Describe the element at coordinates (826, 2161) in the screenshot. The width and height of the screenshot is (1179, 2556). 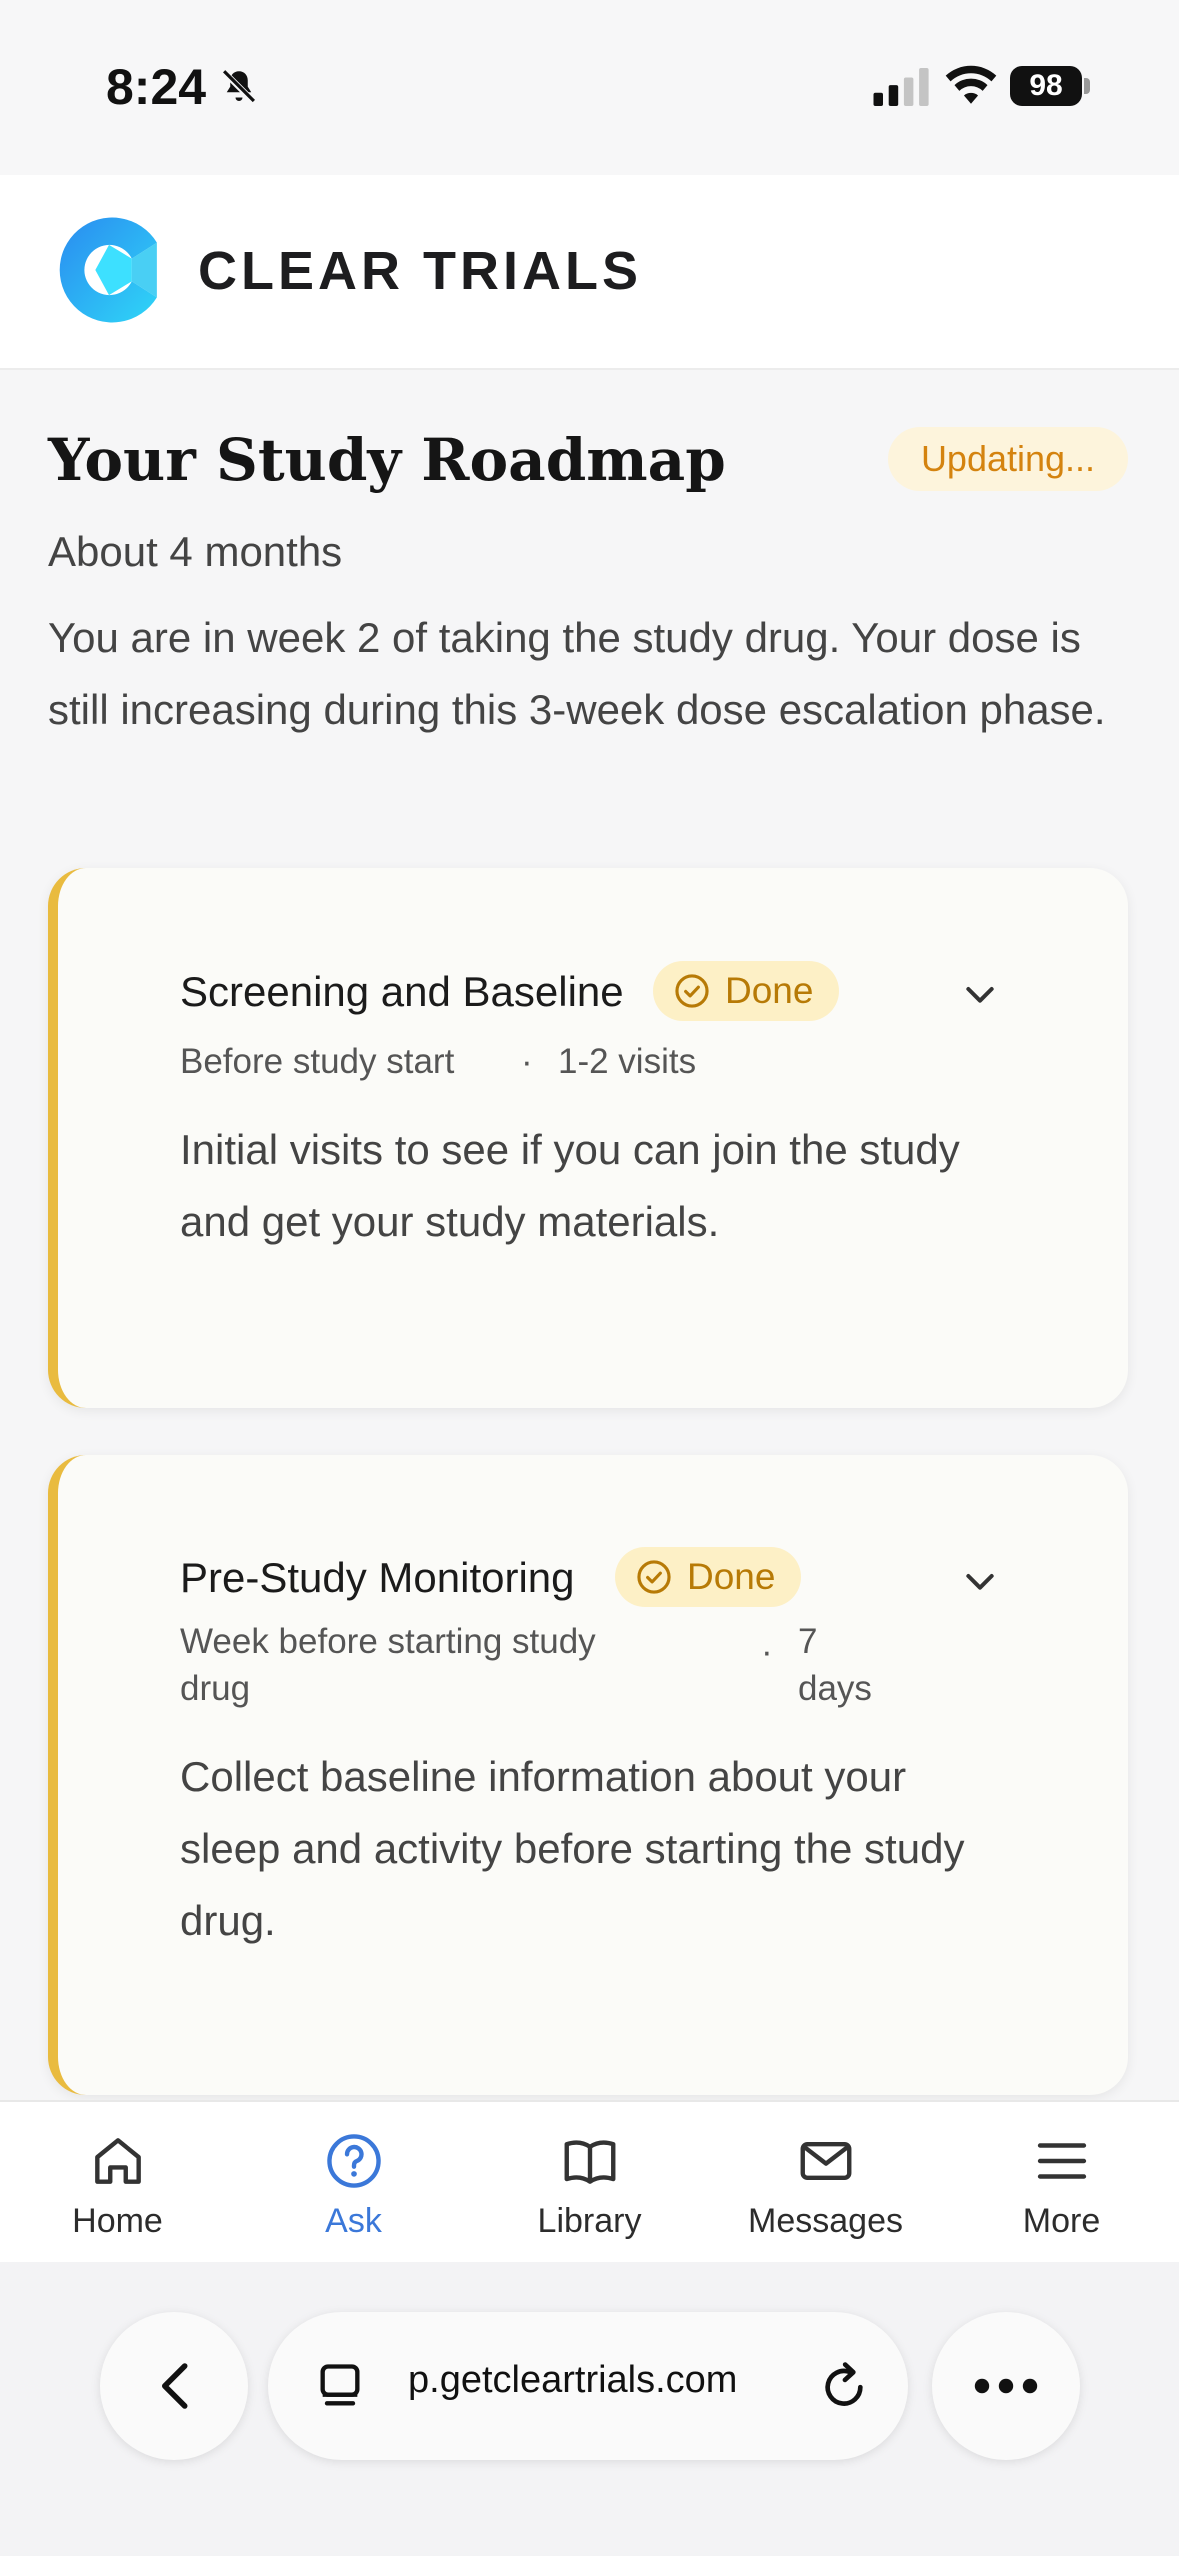
I see `mail-icon` at that location.